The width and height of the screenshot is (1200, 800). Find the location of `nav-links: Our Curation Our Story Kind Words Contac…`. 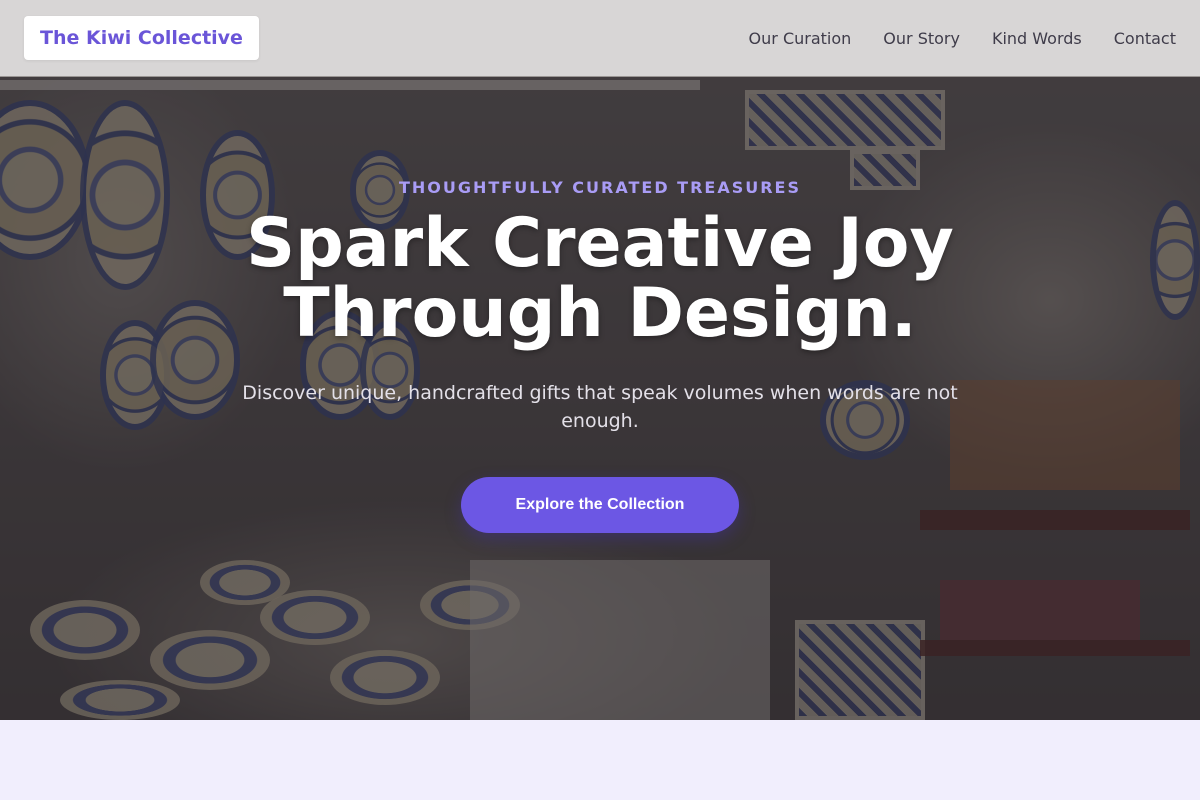

nav-links: Our Curation Our Story Kind Words Contac… is located at coordinates (962, 38).